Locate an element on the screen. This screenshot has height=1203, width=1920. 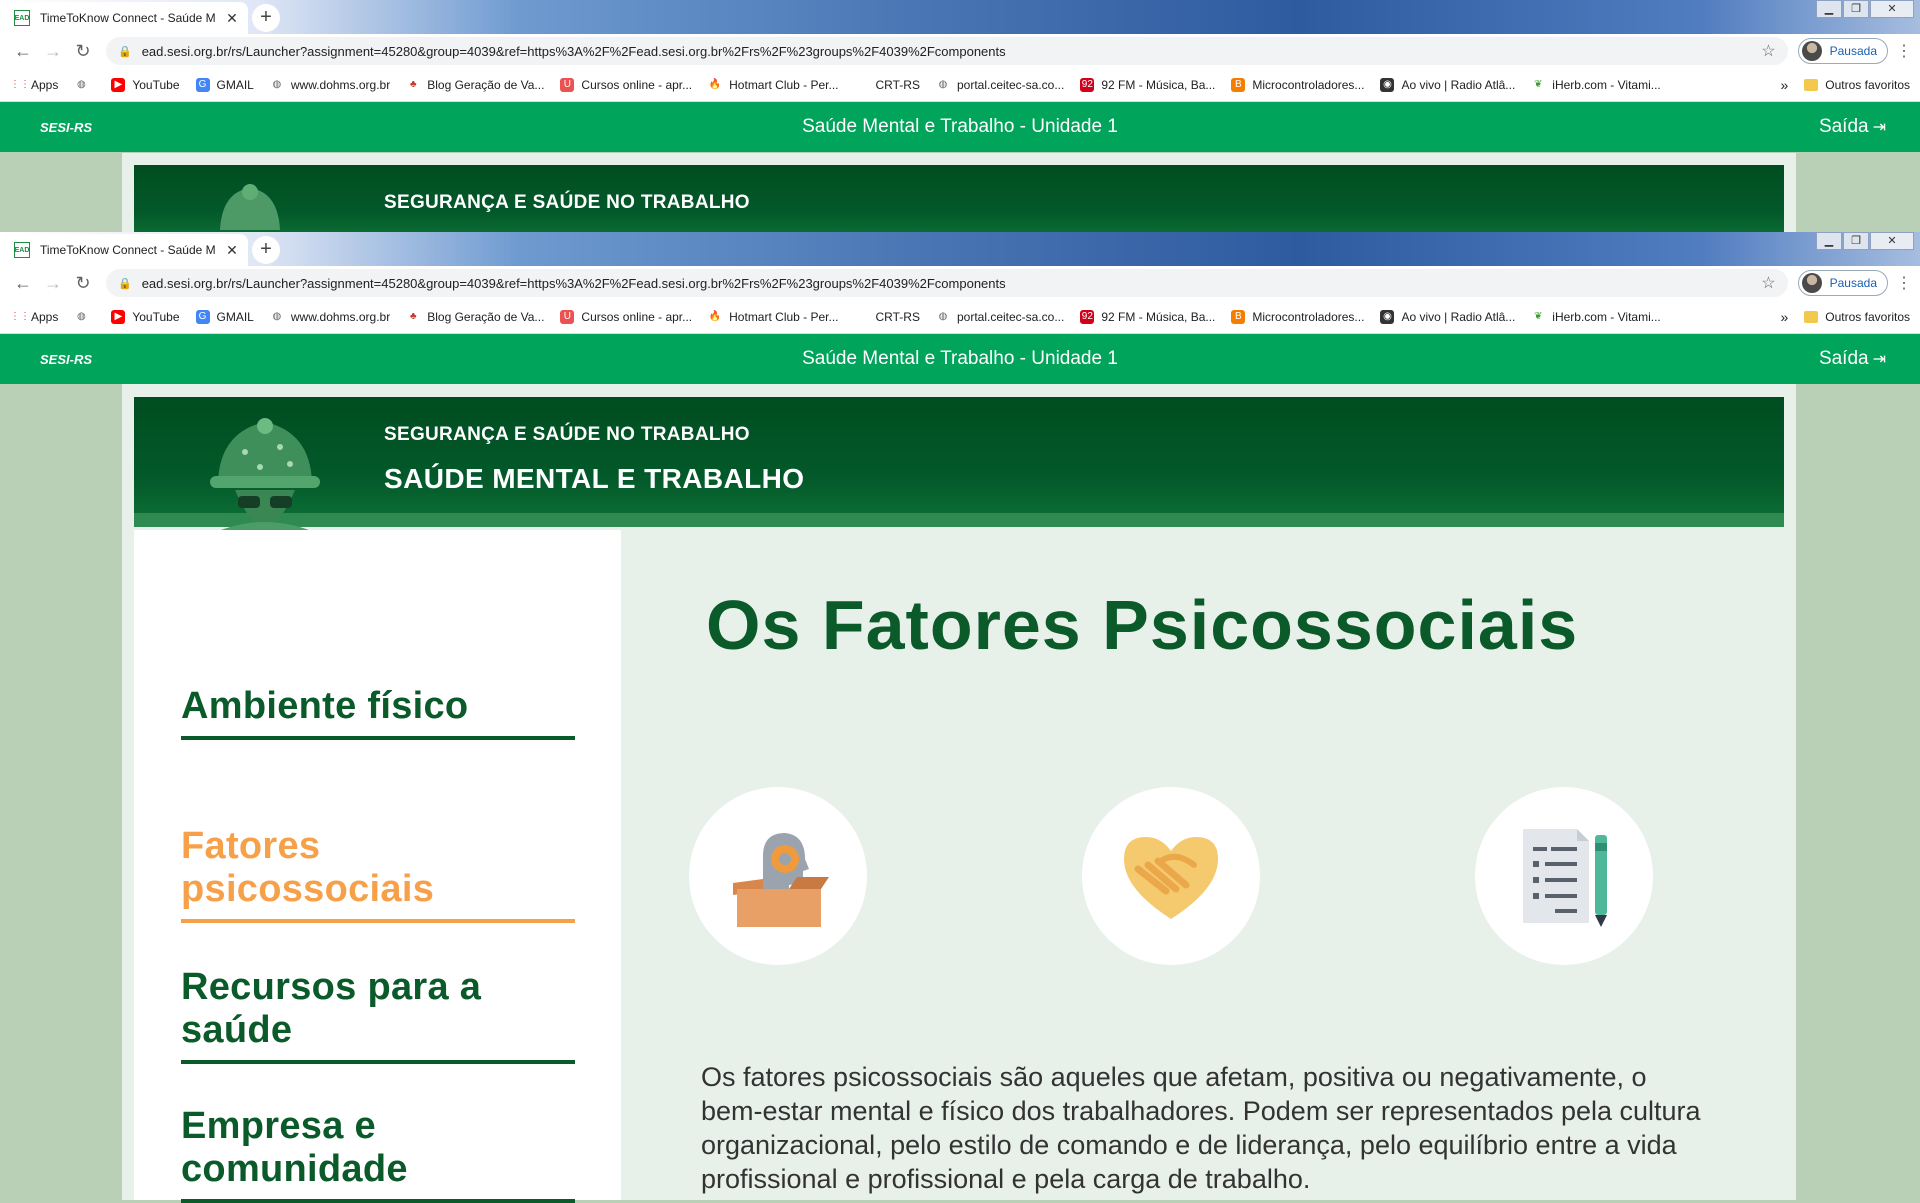
page-title: Os Fatores Psicossociais is located at coordinates (1142, 625).